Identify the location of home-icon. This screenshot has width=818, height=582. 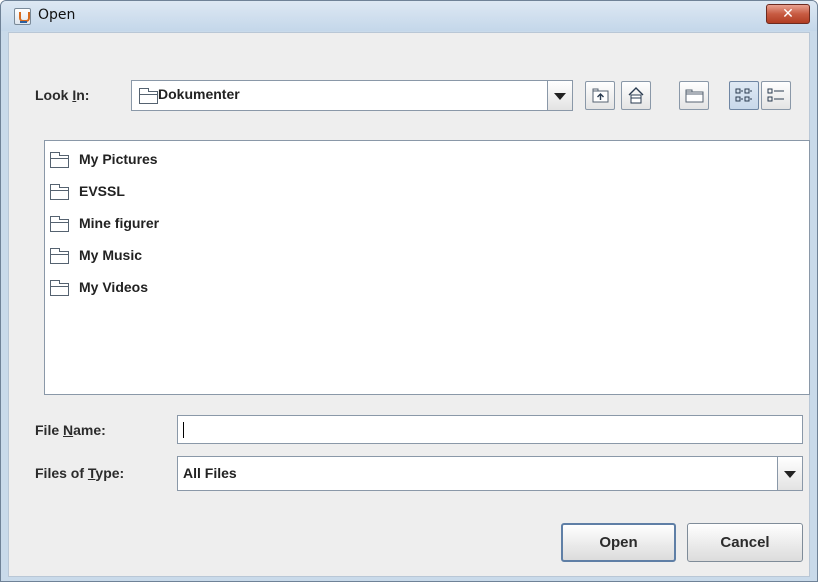
(636, 95).